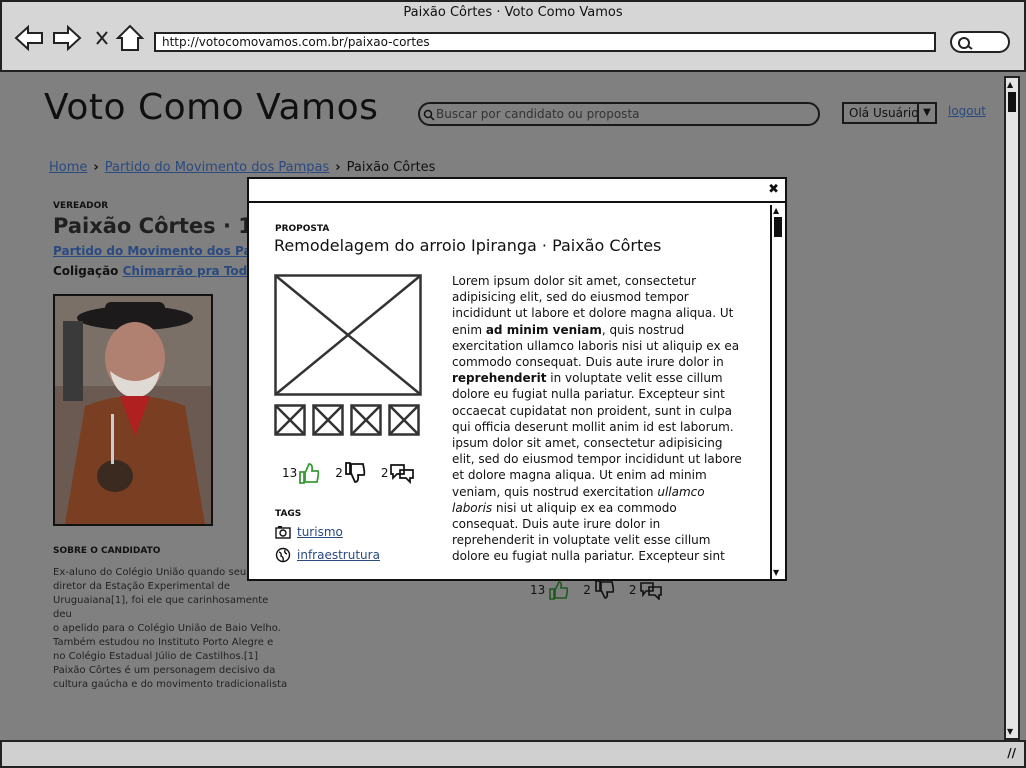  Describe the element at coordinates (391, 167) in the screenshot. I see `breadcrumb-current: Paixão Côrtes` at that location.